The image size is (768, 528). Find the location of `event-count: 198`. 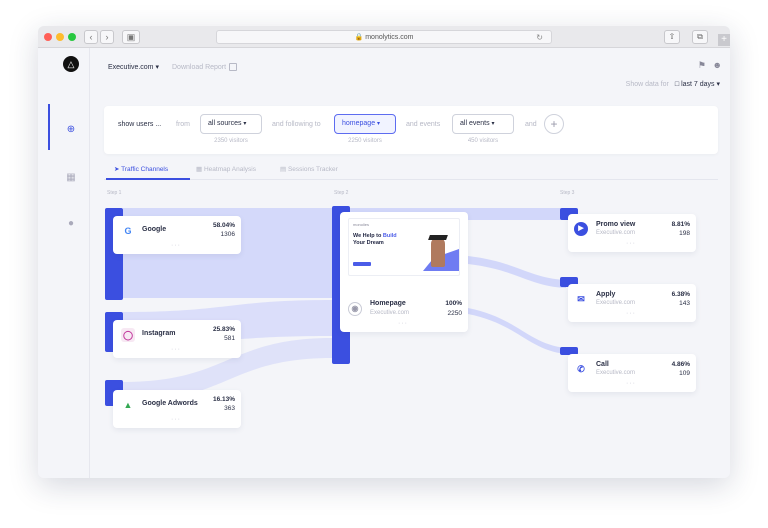

event-count: 198 is located at coordinates (684, 233).